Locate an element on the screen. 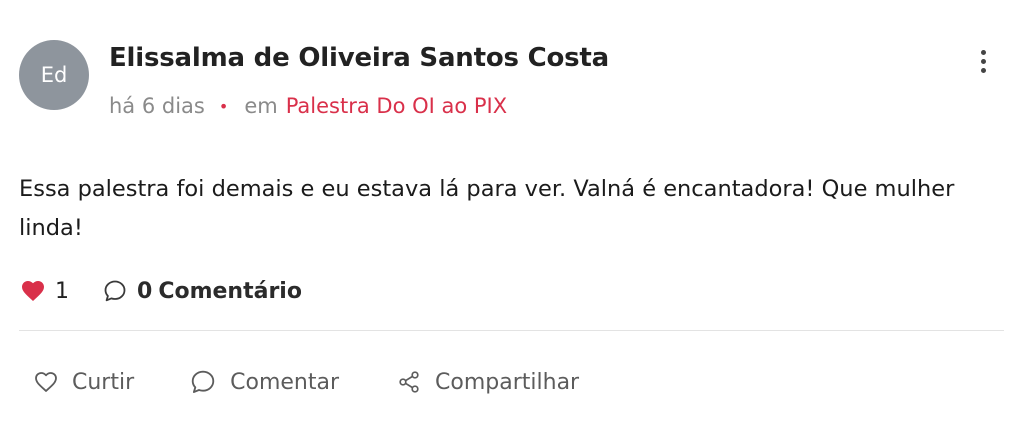 The width and height of the screenshot is (1024, 448). comments-count: 0 Comentário is located at coordinates (202, 291).